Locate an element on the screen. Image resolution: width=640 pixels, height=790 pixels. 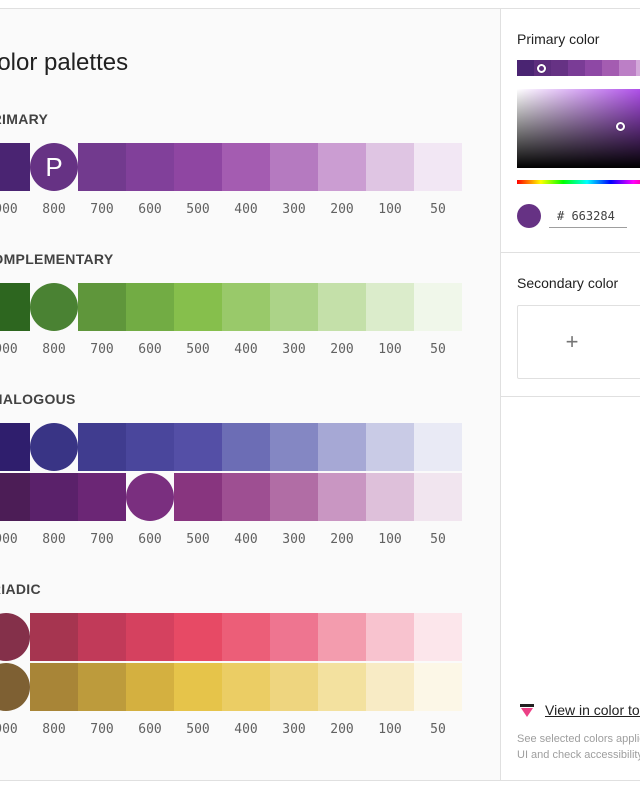
complementary-shade-labels: 900 800 700 600 500 400 300 200 100 50 is located at coordinates (231, 349).